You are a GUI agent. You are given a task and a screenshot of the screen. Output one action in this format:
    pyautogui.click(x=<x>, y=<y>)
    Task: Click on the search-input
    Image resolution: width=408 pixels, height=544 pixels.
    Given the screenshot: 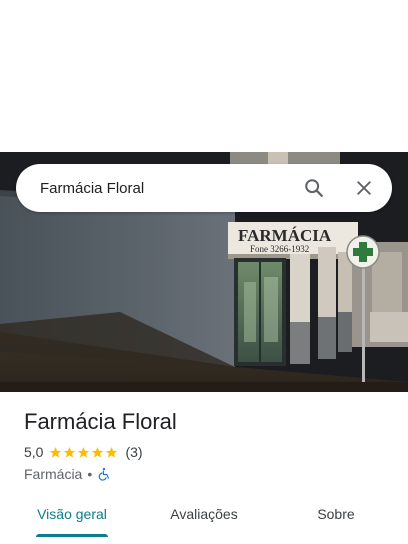 What is the action you would take?
    pyautogui.click(x=167, y=188)
    